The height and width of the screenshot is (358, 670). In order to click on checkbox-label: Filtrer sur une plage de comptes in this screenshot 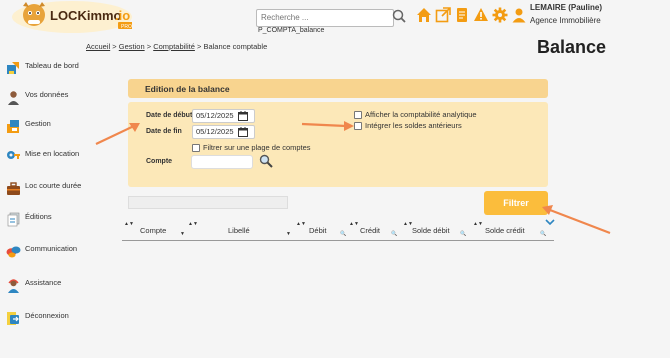, I will do `click(257, 147)`.